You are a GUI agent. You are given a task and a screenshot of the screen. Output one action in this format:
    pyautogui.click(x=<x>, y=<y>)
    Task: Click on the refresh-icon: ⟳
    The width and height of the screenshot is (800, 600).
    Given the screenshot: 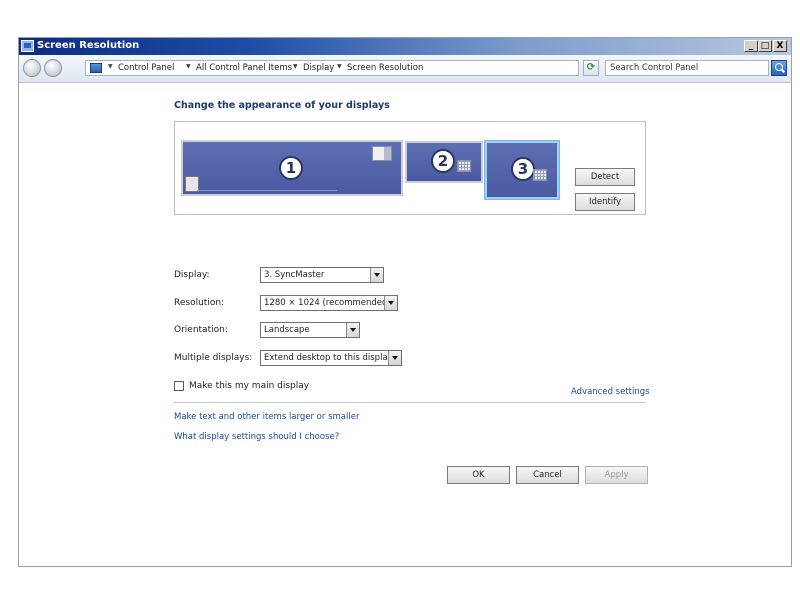 What is the action you would take?
    pyautogui.click(x=591, y=67)
    